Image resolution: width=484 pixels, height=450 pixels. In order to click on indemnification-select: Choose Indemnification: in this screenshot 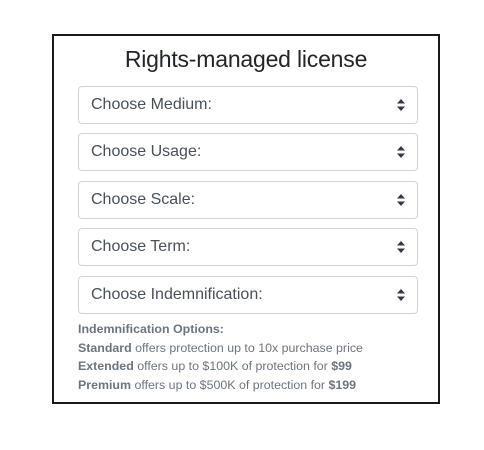, I will do `click(248, 295)`.